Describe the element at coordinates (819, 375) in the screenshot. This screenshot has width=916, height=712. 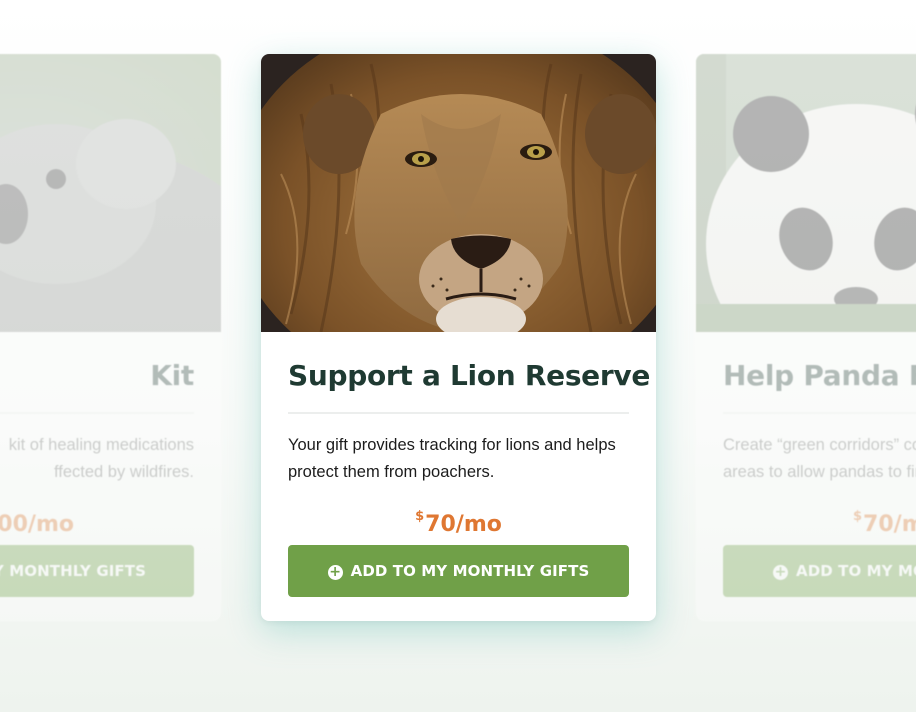
I see `card-title: Help Panda Bea` at that location.